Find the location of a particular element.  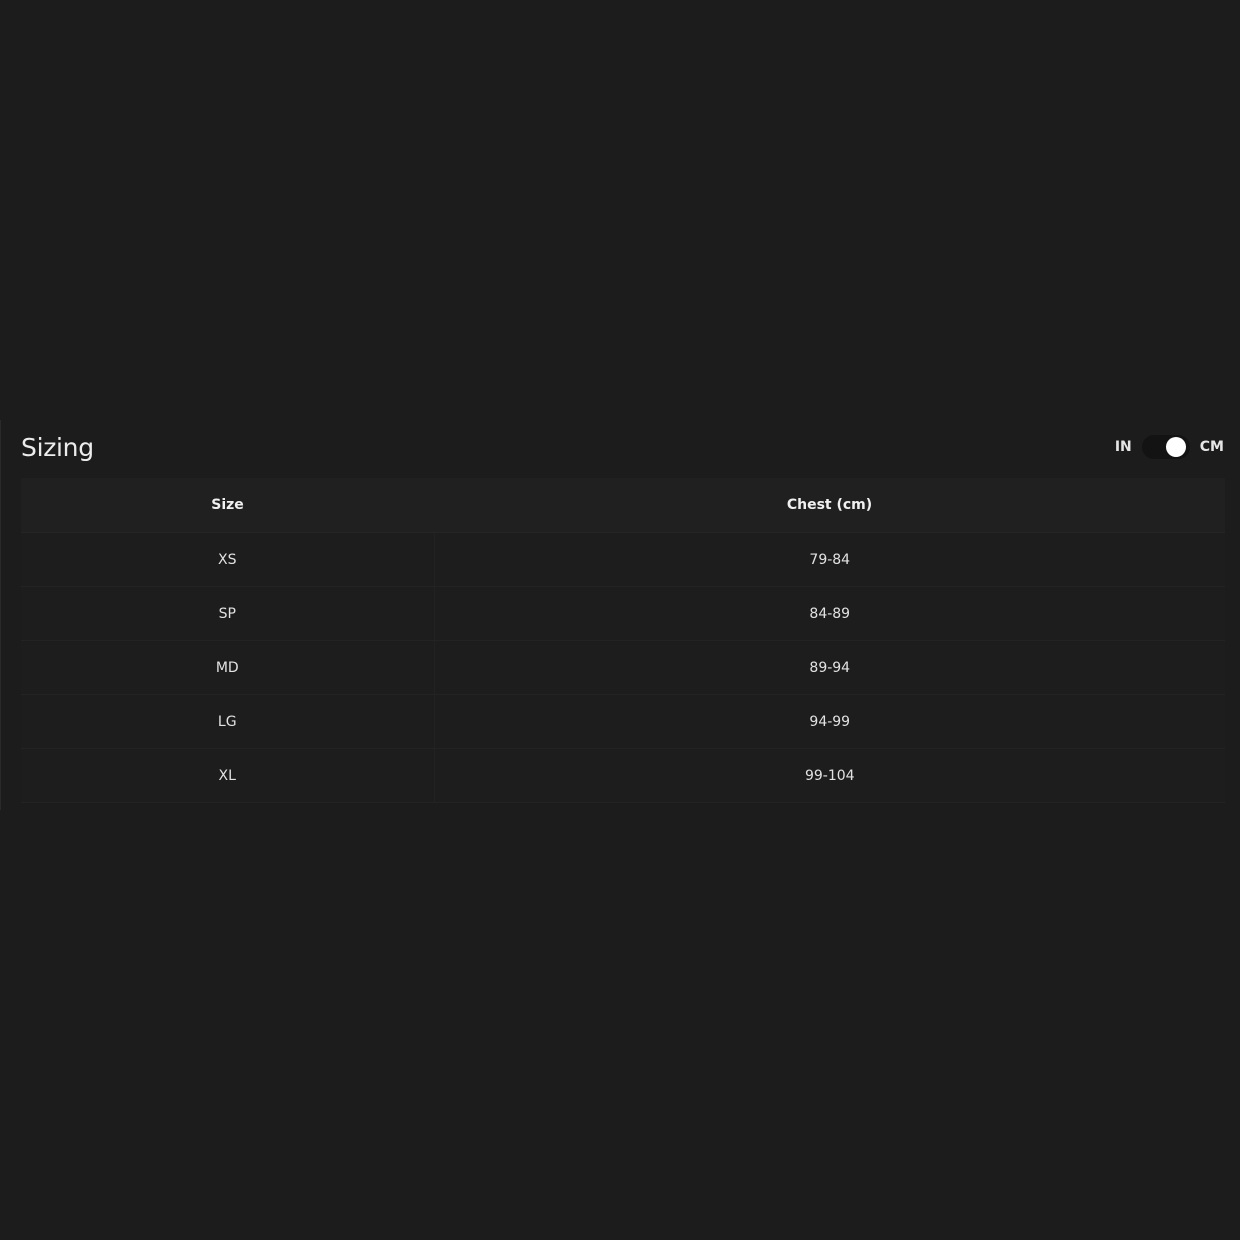

table-header-row: Size Chest (cm) is located at coordinates (623, 505).